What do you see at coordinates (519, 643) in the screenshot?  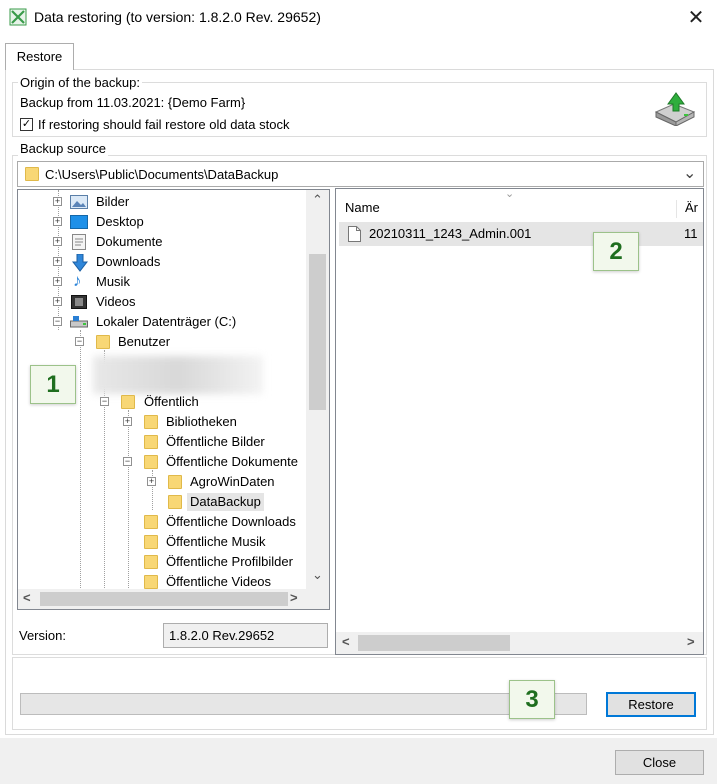 I see `file-list-horizontal-scrollbar: < >` at bounding box center [519, 643].